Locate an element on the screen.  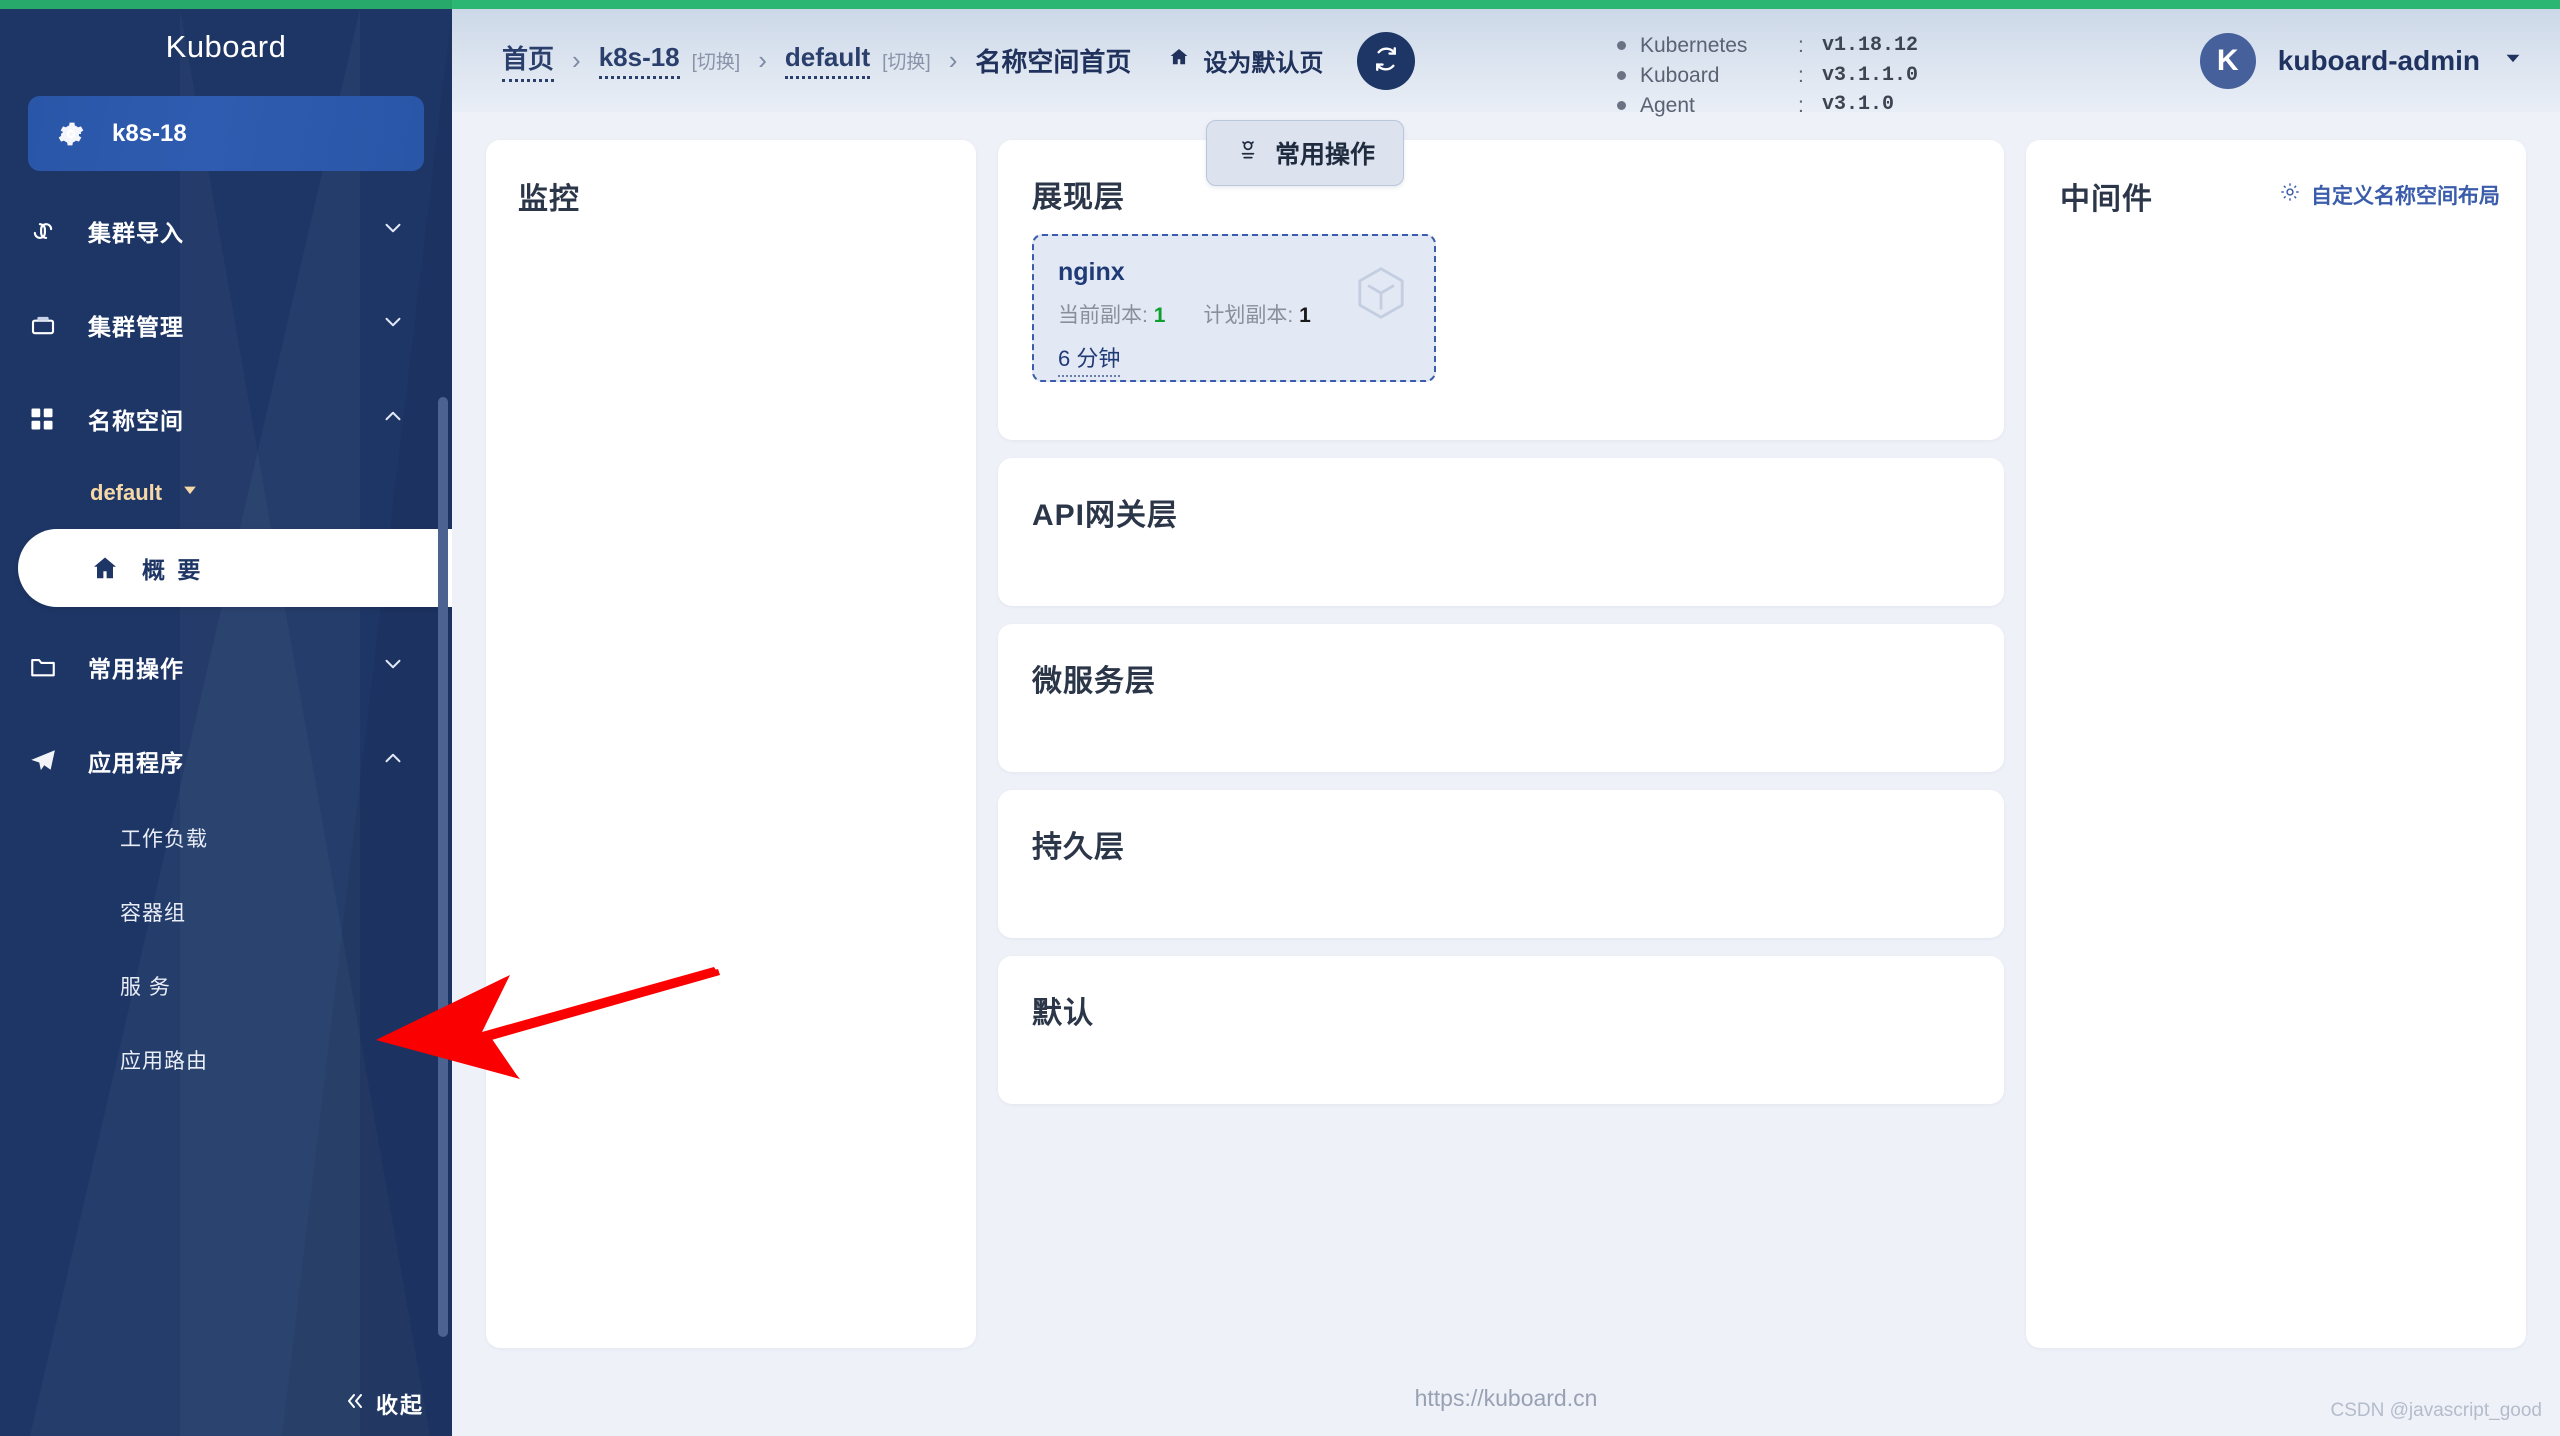
footer-url: https://kuboard.cn is located at coordinates (1506, 1398).